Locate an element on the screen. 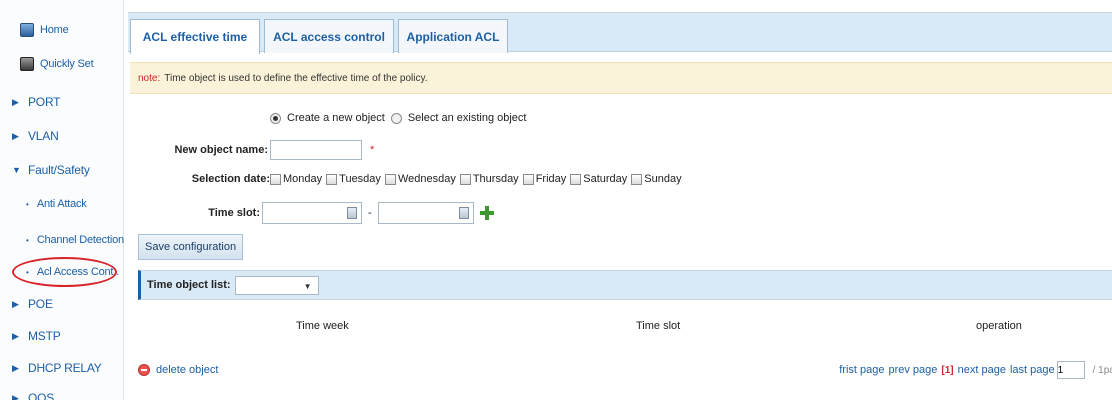 The height and width of the screenshot is (400, 1112). checkbox-monday is located at coordinates (275, 179).